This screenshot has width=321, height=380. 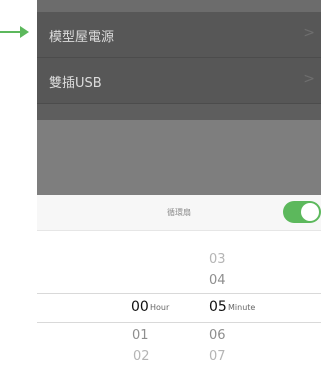 I want to click on sheet-top-band, so click(x=179, y=6).